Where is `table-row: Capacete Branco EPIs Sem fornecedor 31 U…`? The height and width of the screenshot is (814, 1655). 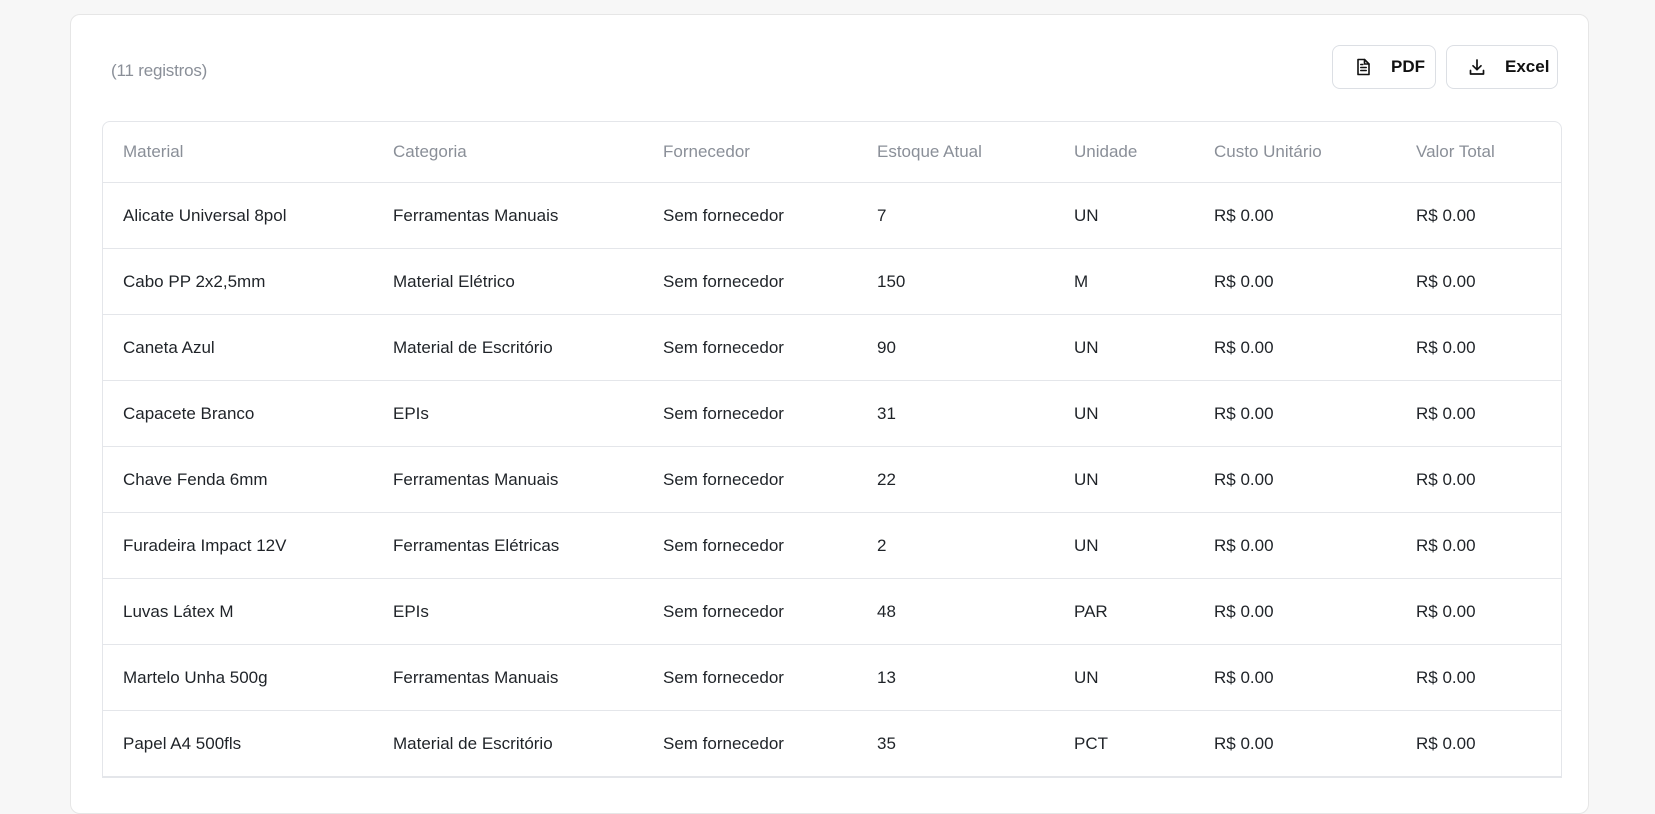 table-row: Capacete Branco EPIs Sem fornecedor 31 U… is located at coordinates (832, 413).